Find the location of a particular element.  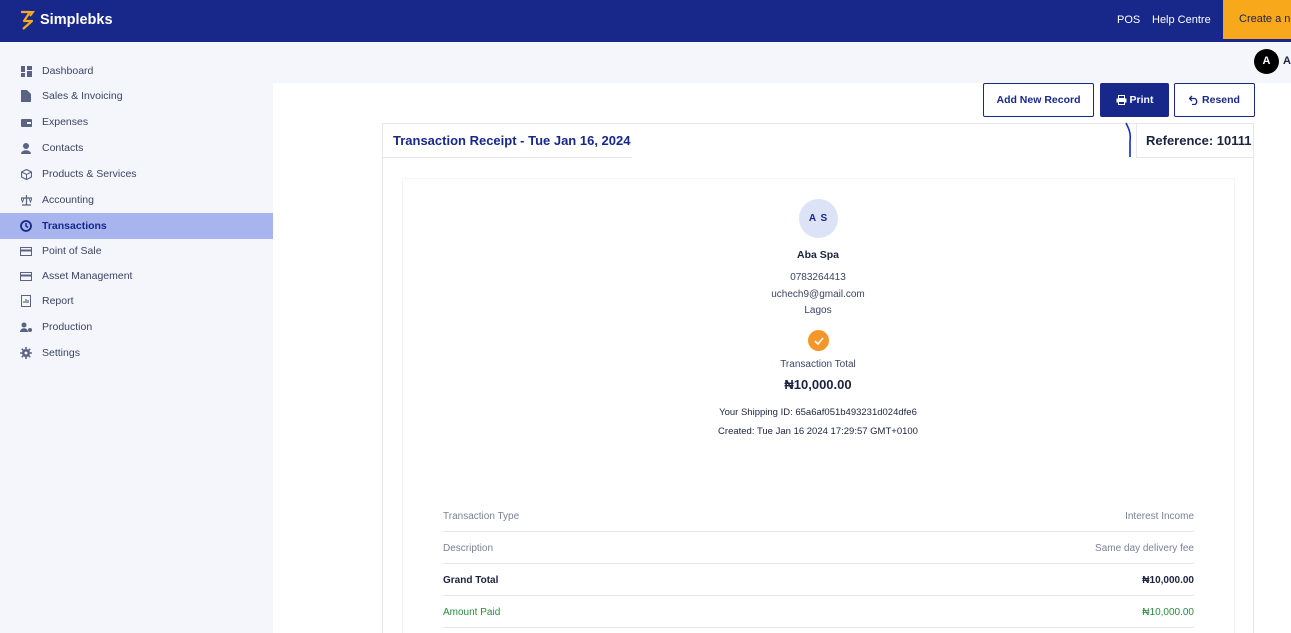

customer-email: uchech9@gmail.com is located at coordinates (818, 294).